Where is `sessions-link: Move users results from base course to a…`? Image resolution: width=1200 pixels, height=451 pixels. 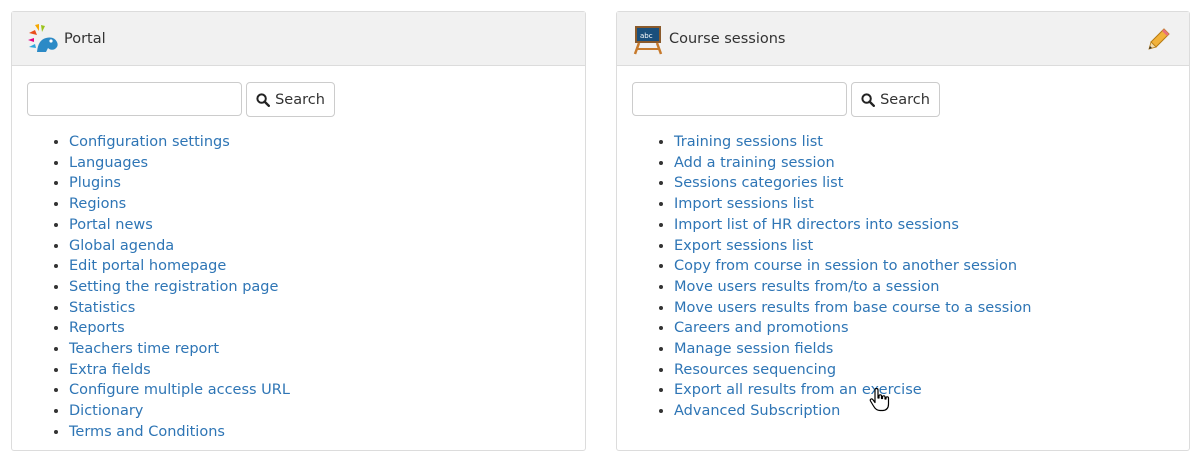 sessions-link: Move users results from base course to a… is located at coordinates (852, 308).